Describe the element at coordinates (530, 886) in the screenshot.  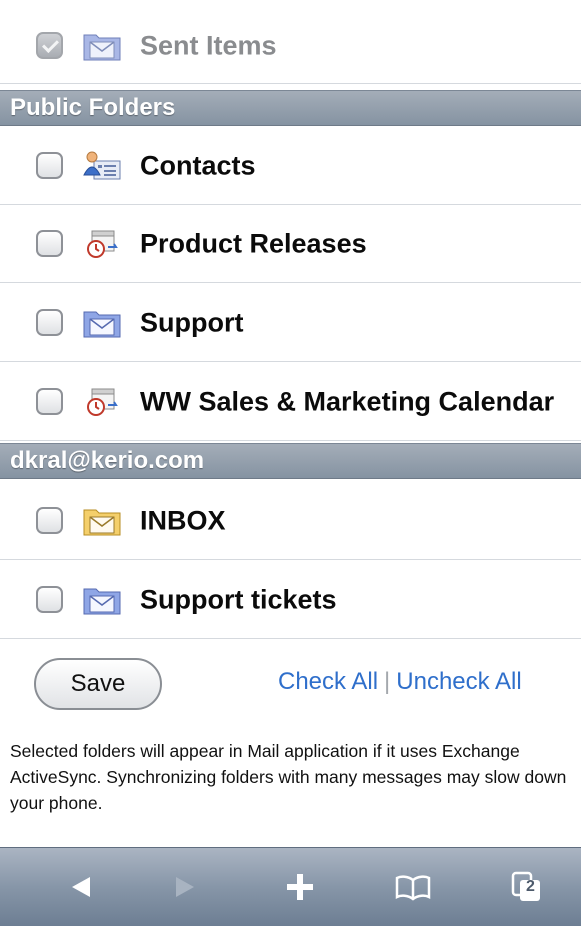
I see `pages-count: 2` at that location.